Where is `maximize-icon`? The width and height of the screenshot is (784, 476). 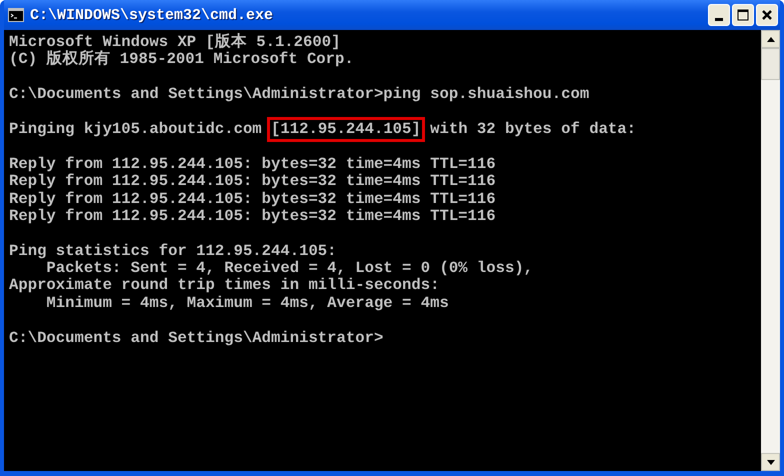
maximize-icon is located at coordinates (743, 15).